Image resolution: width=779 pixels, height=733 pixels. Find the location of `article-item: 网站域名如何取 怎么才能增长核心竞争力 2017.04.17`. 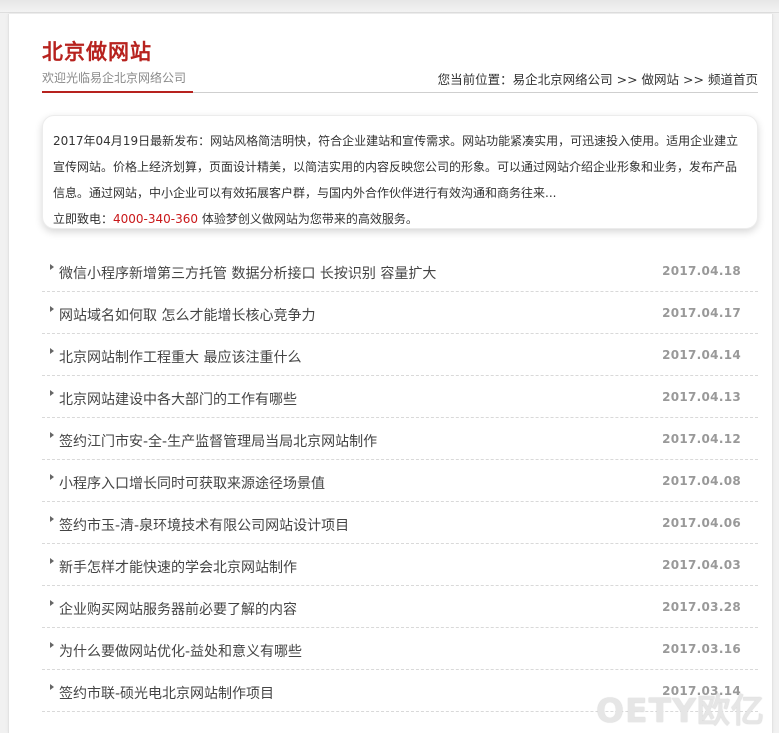

article-item: 网站域名如何取 怎么才能增长核心竞争力 2017.04.17 is located at coordinates (400, 313).